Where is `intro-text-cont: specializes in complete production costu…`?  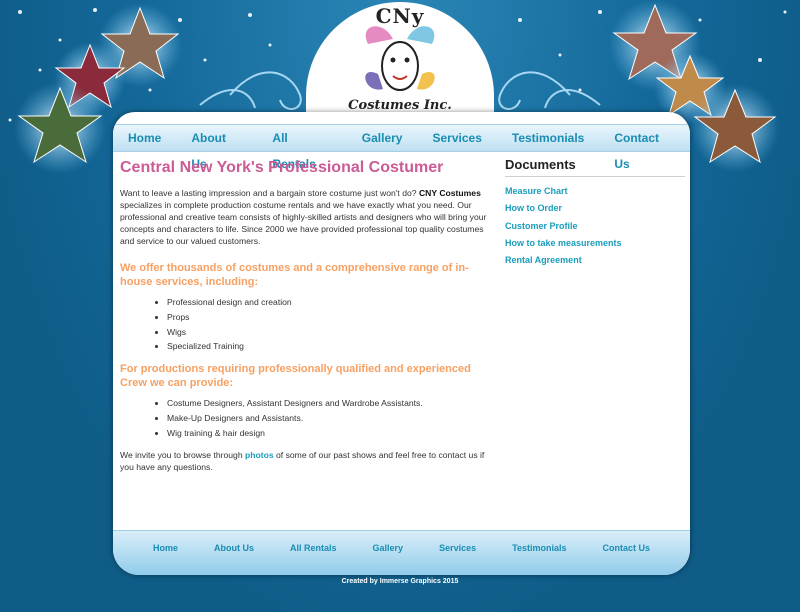
intro-text-cont: specializes in complete production costu… is located at coordinates (303, 223).